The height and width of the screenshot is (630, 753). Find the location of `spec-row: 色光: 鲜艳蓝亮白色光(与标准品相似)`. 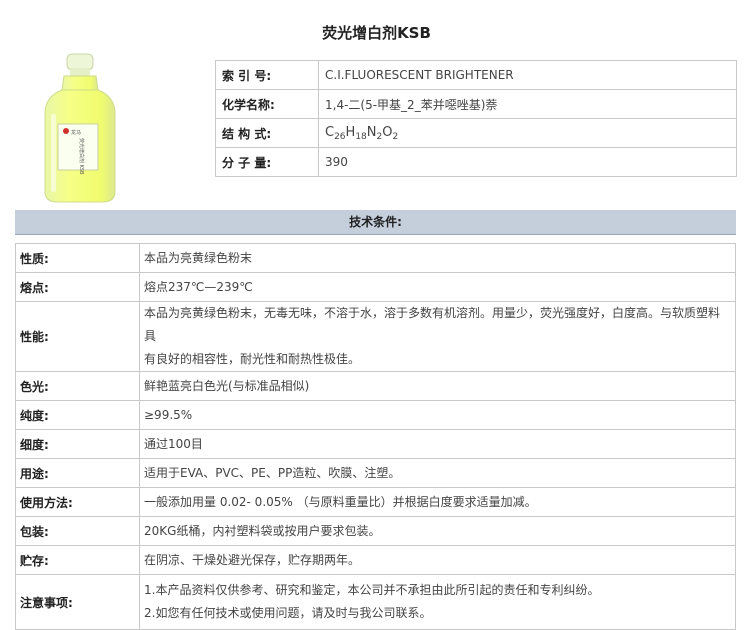

spec-row: 色光: 鲜艳蓝亮白色光(与标准品相似) is located at coordinates (375, 386).